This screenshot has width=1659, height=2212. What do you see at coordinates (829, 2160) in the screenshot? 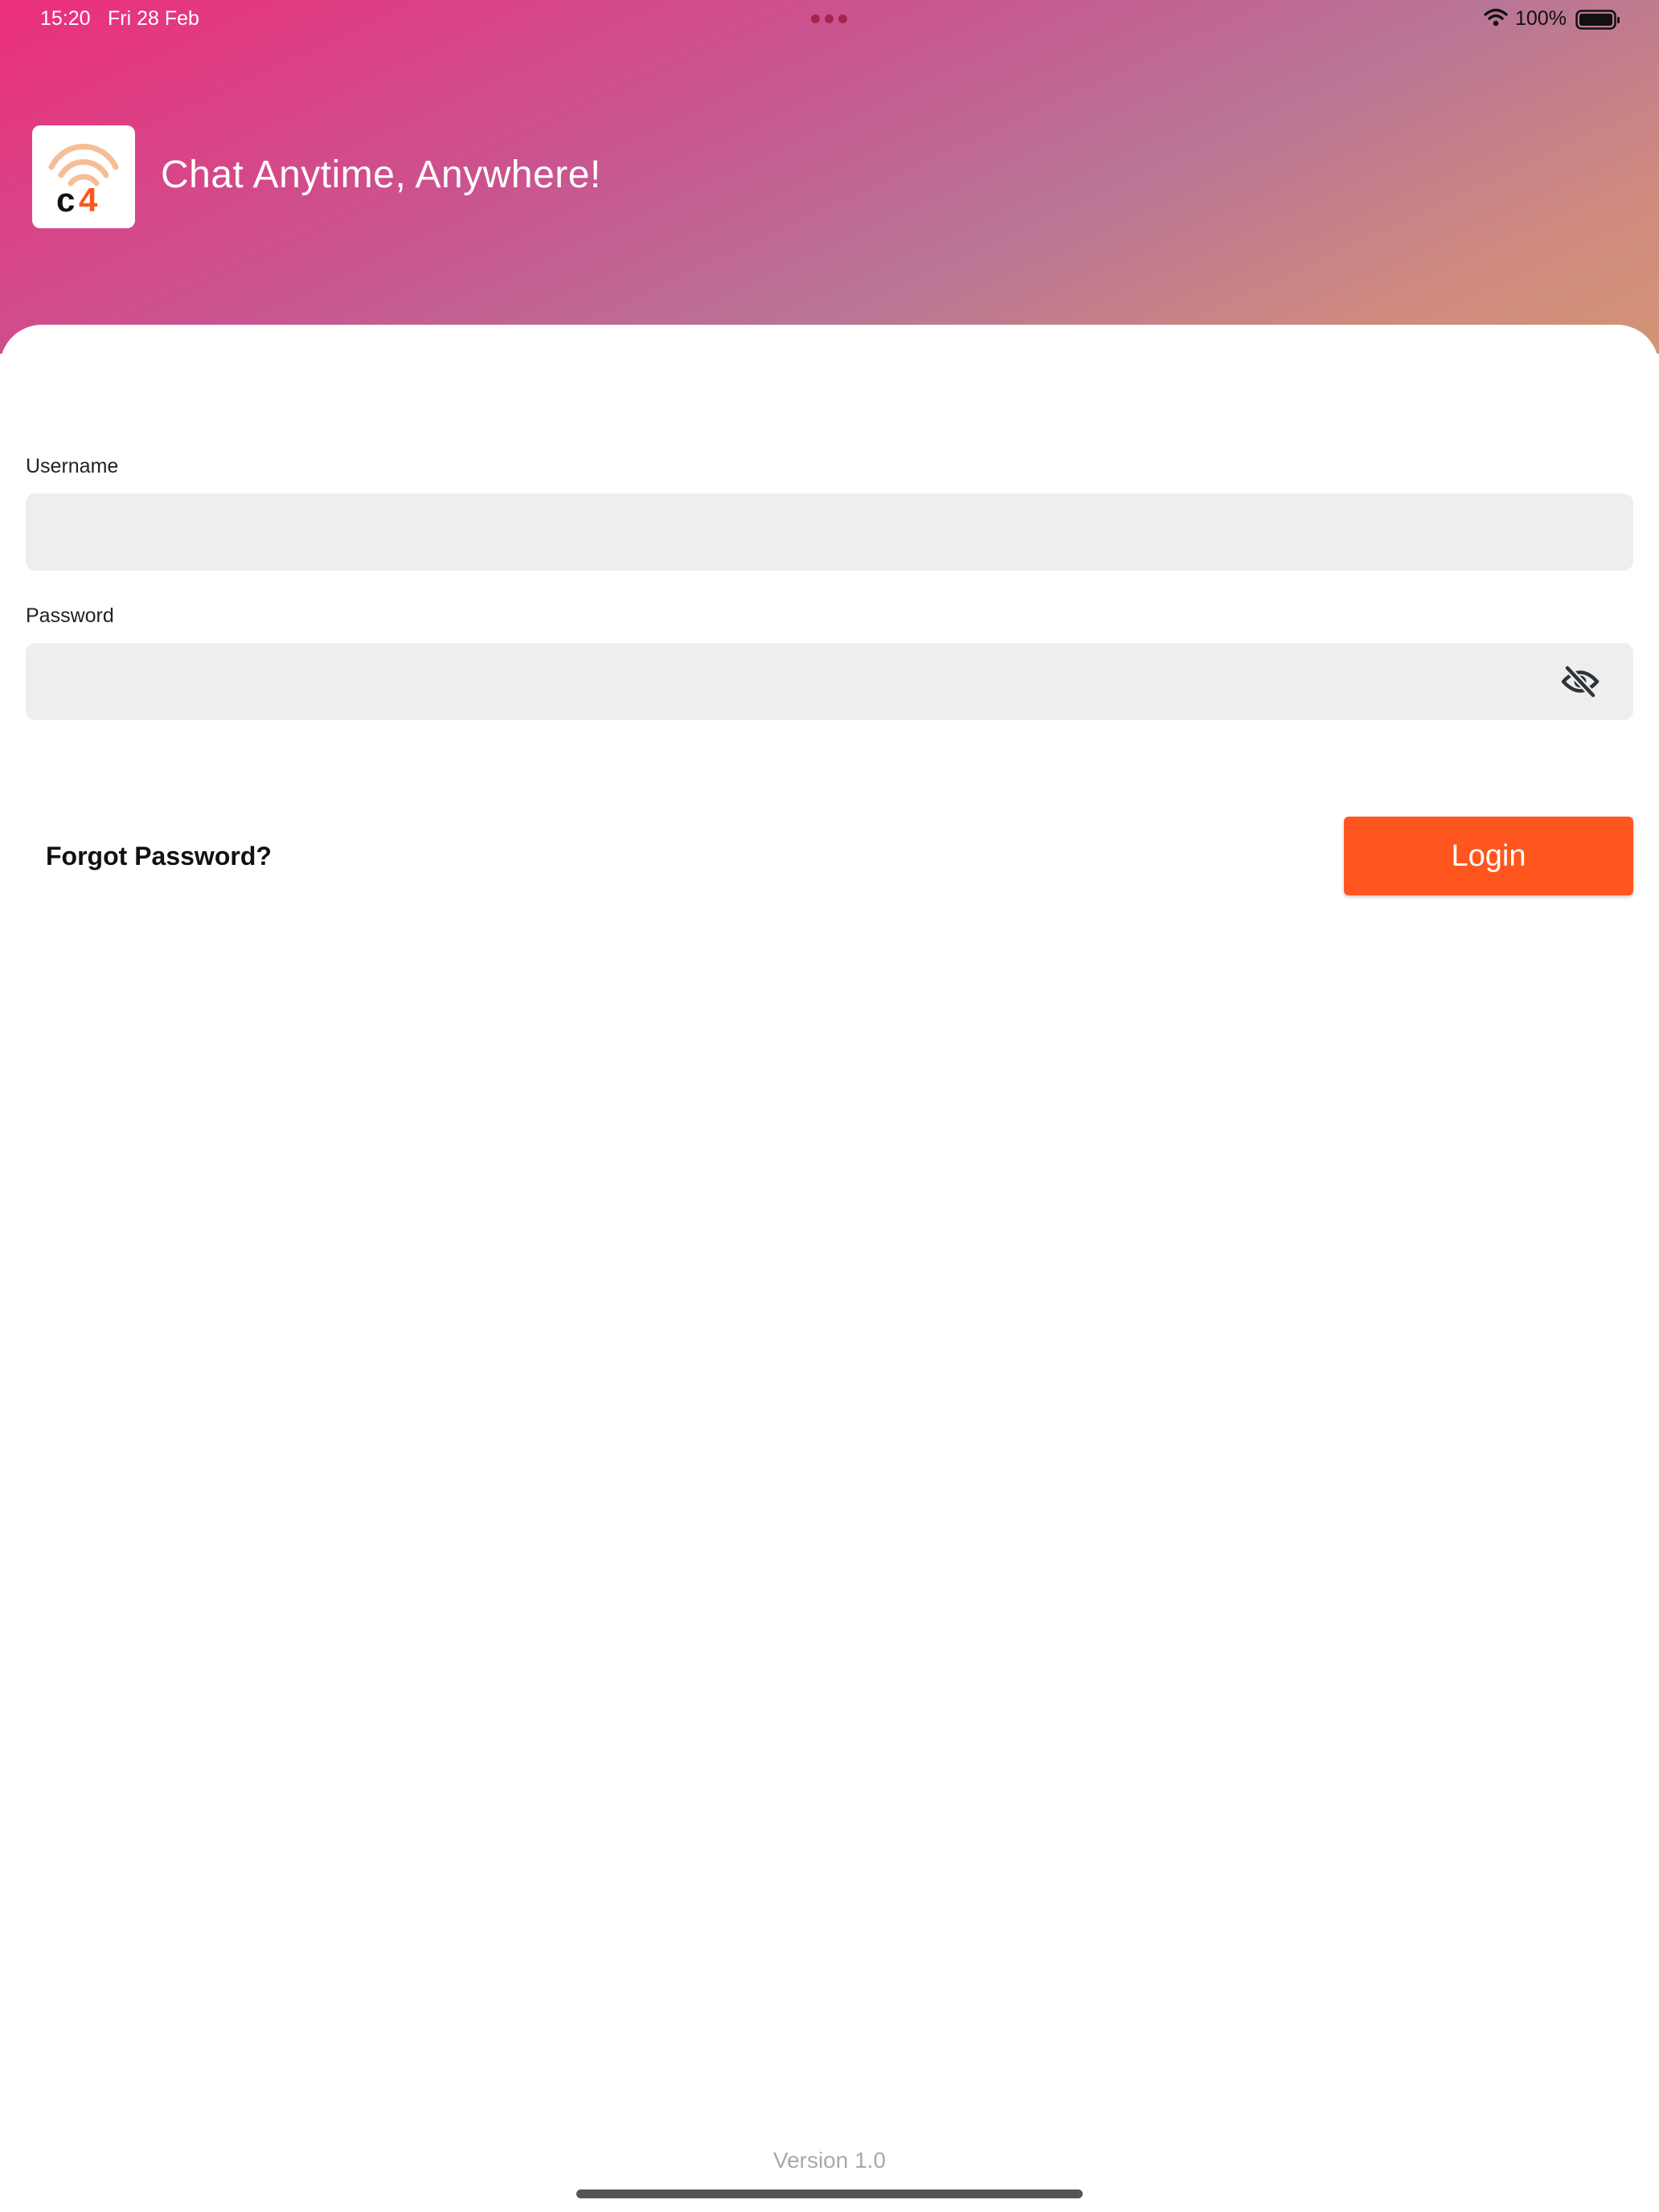
I see `version-label: Version 1.0` at bounding box center [829, 2160].